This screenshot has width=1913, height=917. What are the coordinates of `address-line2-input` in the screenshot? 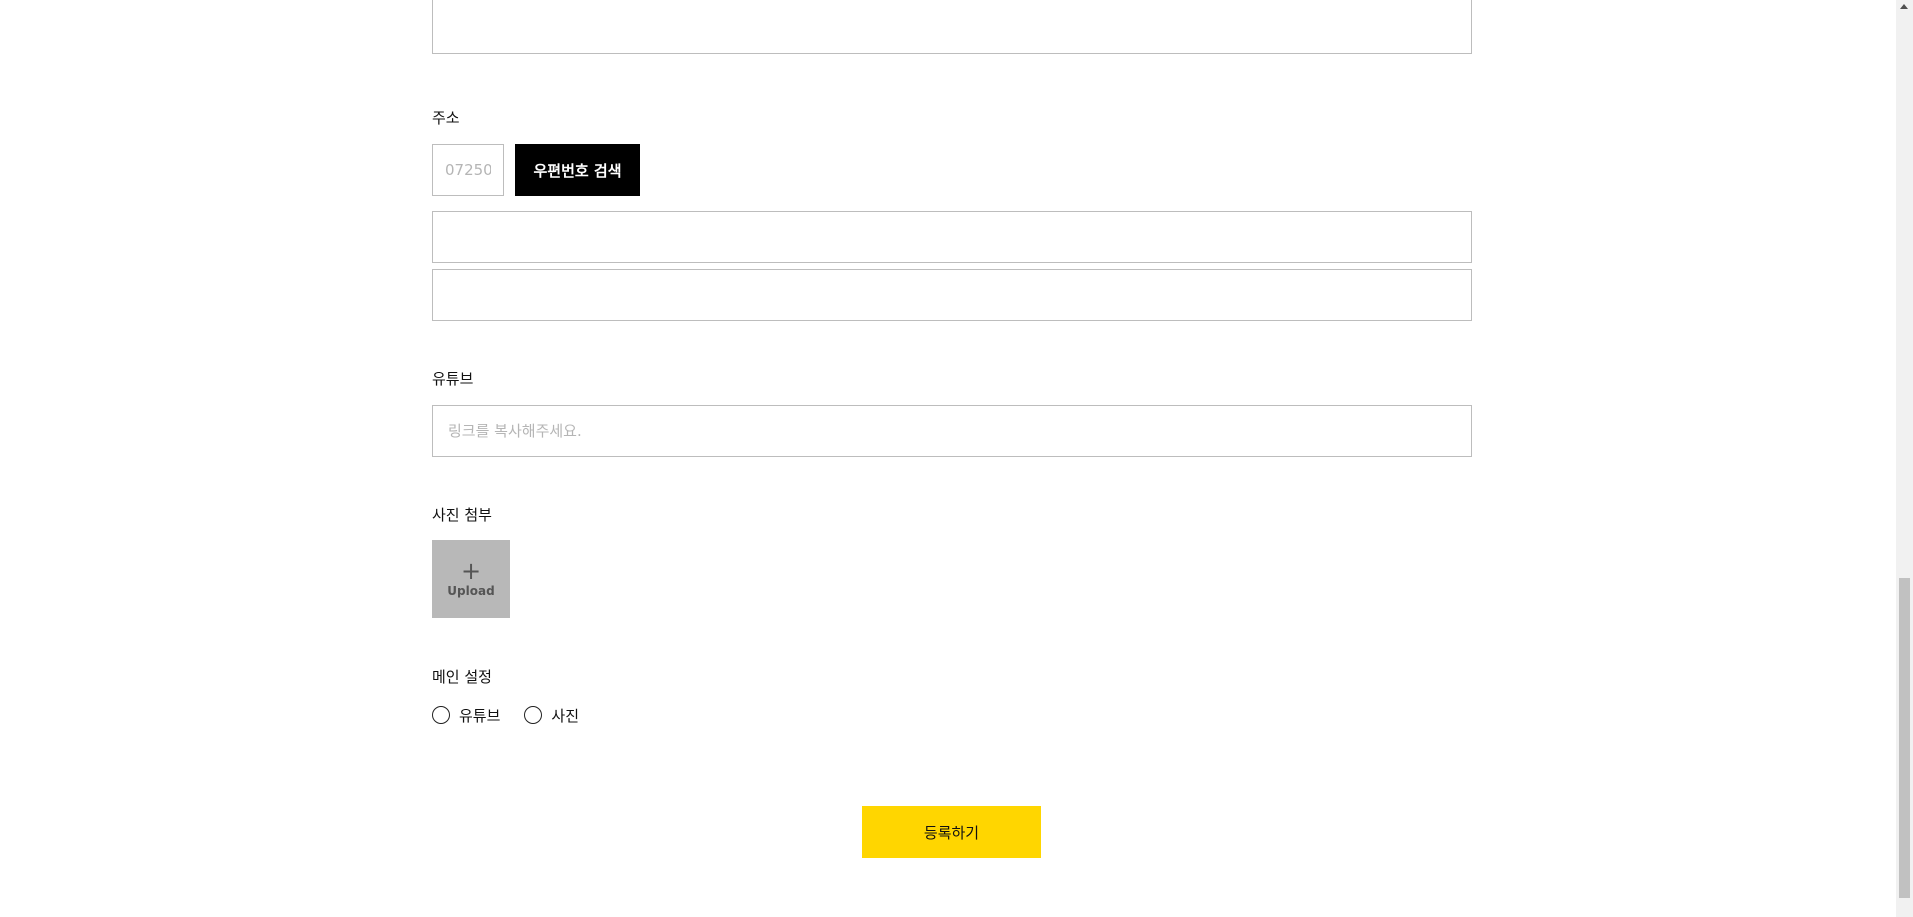 It's located at (952, 295).